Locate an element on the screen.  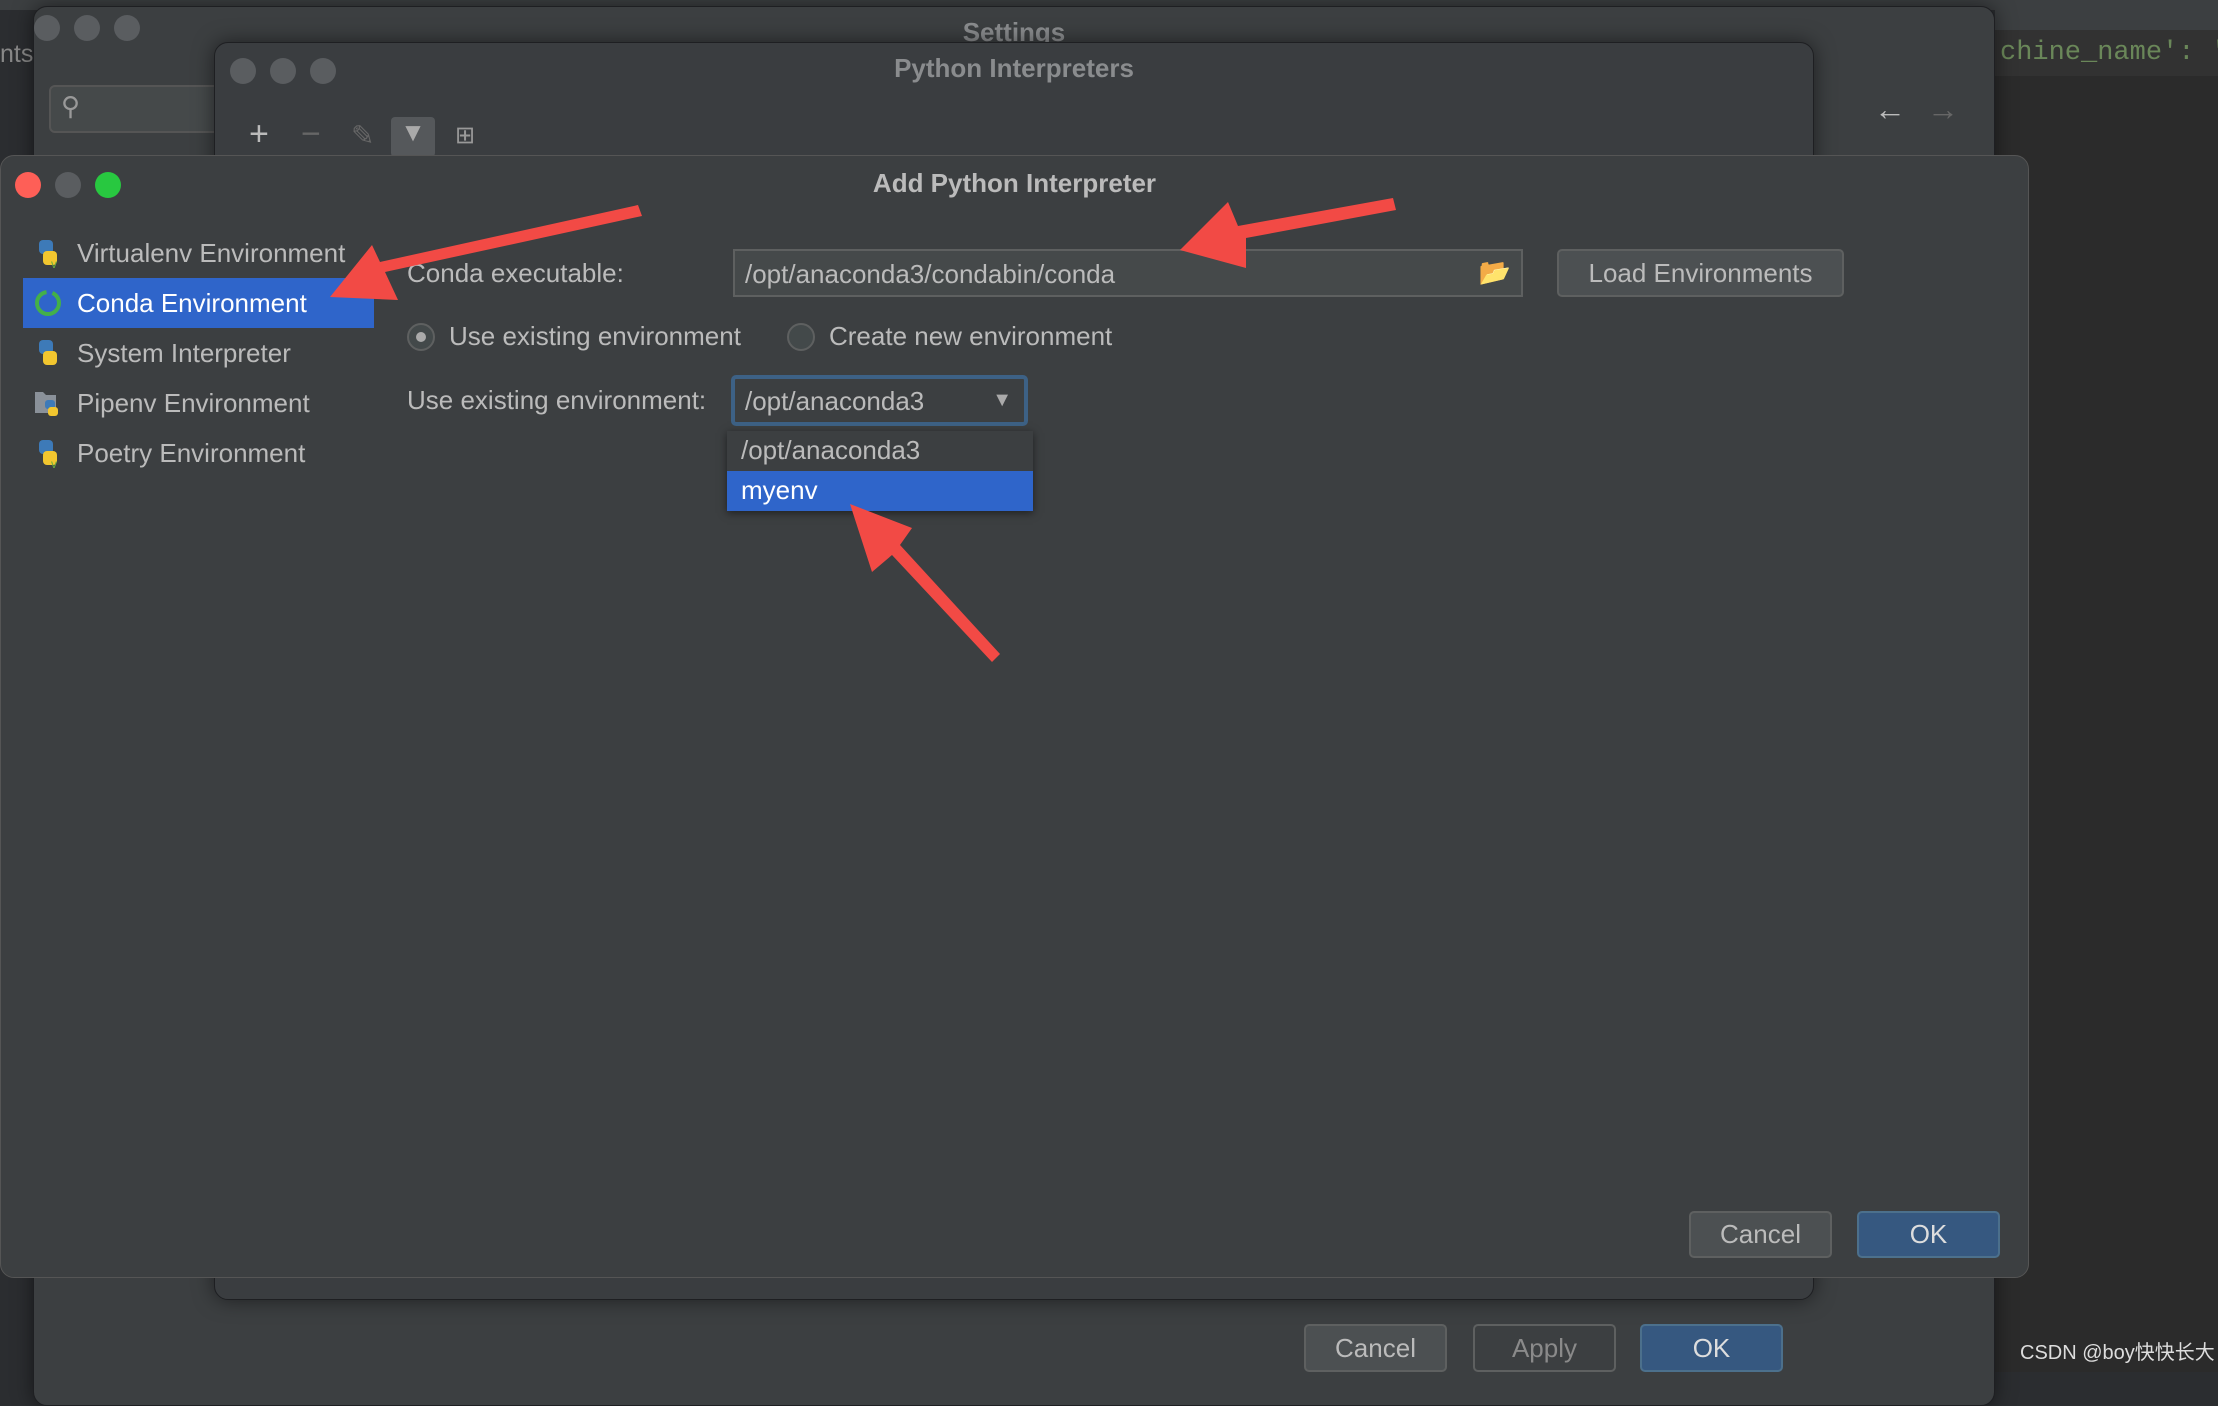
existing-env-value: /opt/anaconda3 is located at coordinates (835, 401).